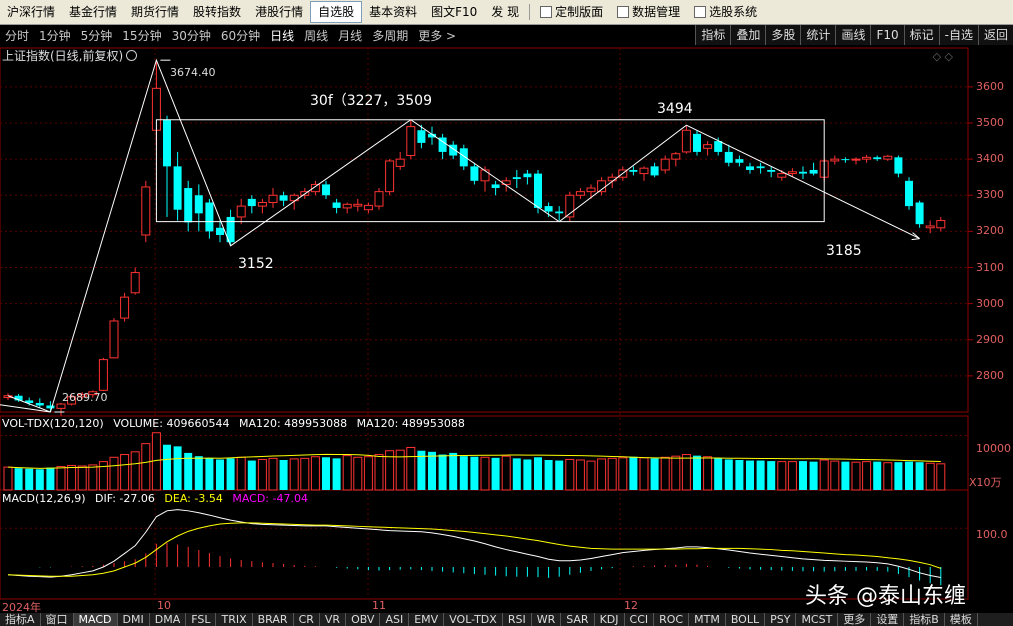 This screenshot has height=626, width=1013. What do you see at coordinates (363, 619) in the screenshot?
I see `indicator-tab: OBV` at bounding box center [363, 619].